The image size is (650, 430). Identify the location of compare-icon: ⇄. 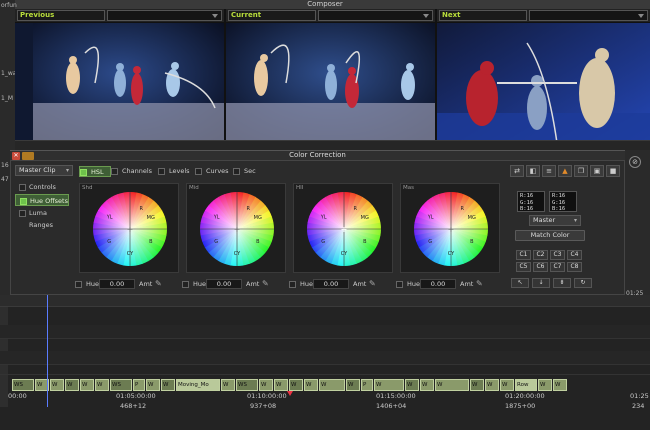
(517, 171).